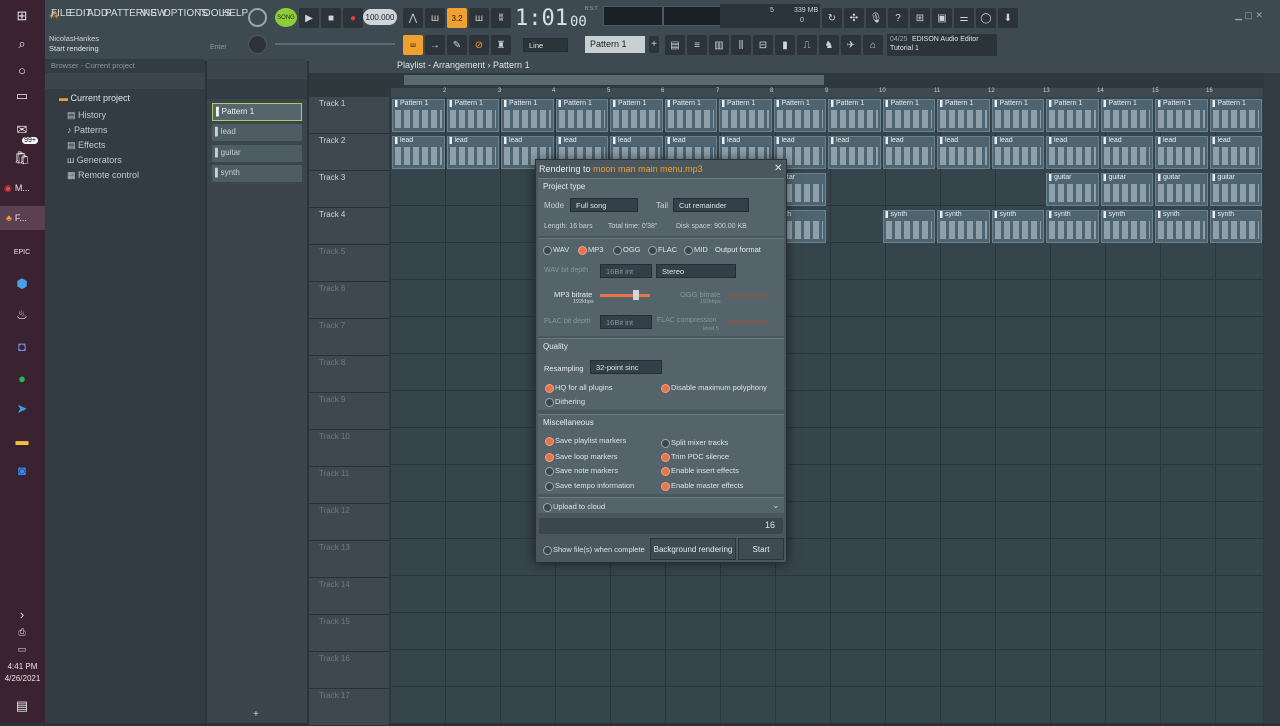 The image size is (1280, 726). Describe the element at coordinates (778, 168) in the screenshot. I see `close-icon: ✕` at that location.